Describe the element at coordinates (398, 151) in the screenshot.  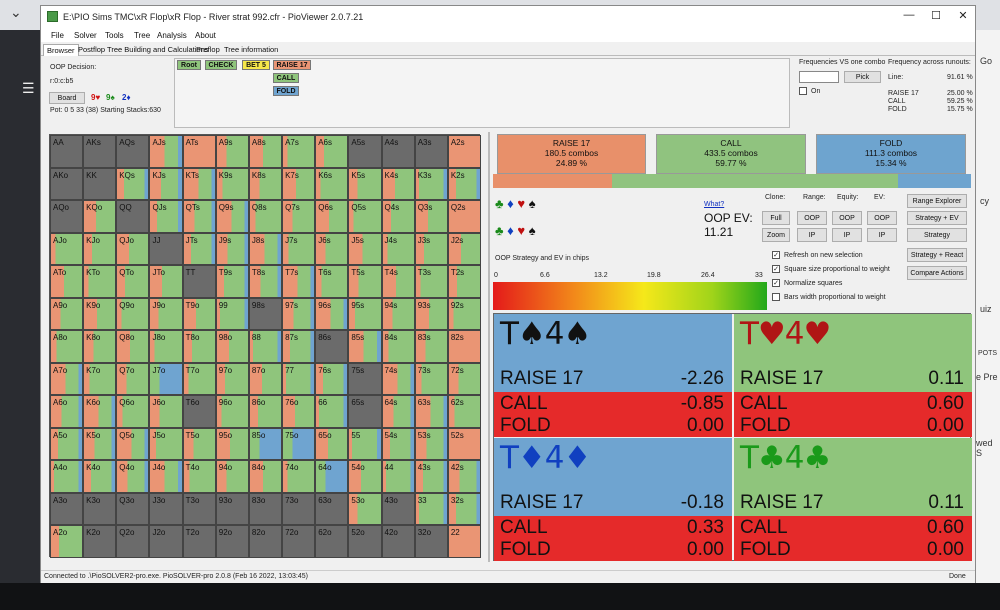
I see `hand-cell: A4s` at that location.